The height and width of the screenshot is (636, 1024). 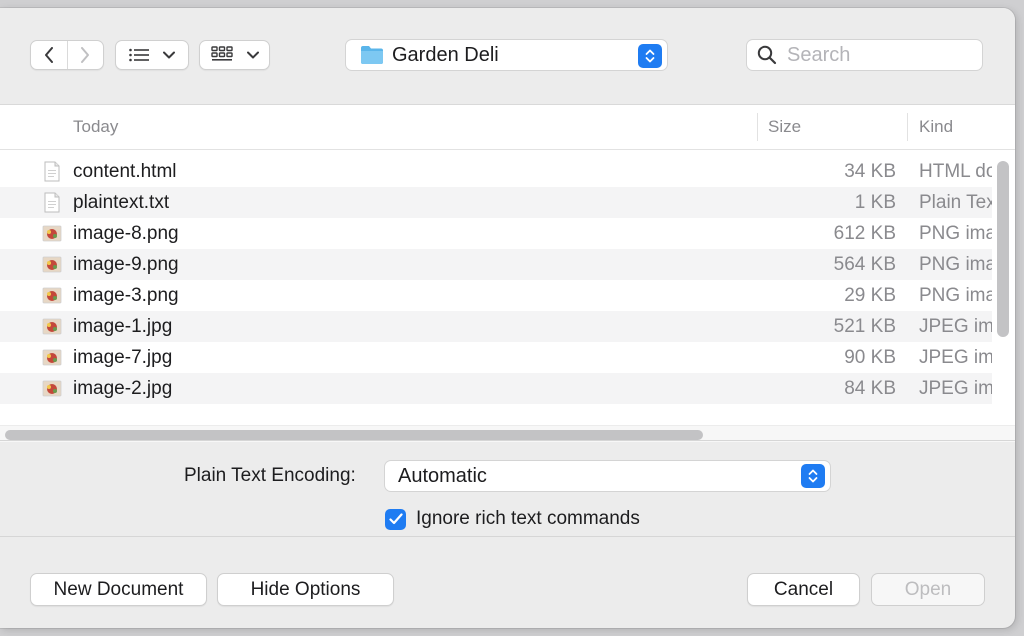 I want to click on checkmark-icon, so click(x=395, y=519).